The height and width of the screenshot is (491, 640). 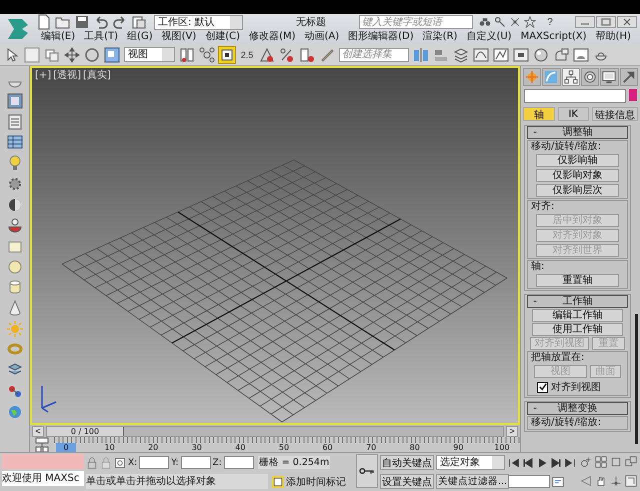 What do you see at coordinates (577, 175) in the screenshot?
I see `panel-button: 仅影响对象` at bounding box center [577, 175].